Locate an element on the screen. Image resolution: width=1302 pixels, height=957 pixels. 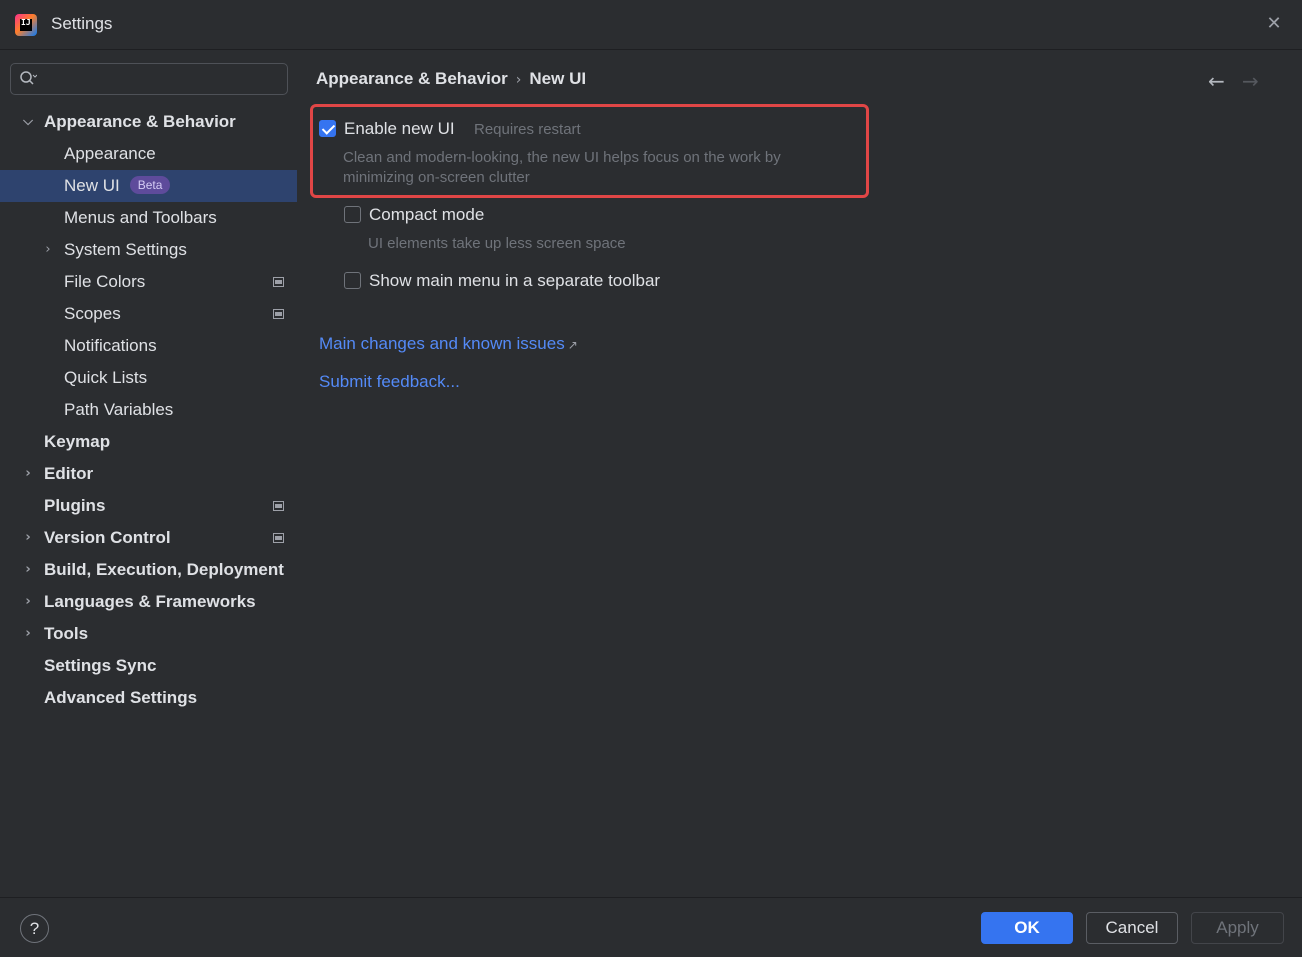
compact-mode-description: UI elements take up less screen space is located at coordinates (497, 243).